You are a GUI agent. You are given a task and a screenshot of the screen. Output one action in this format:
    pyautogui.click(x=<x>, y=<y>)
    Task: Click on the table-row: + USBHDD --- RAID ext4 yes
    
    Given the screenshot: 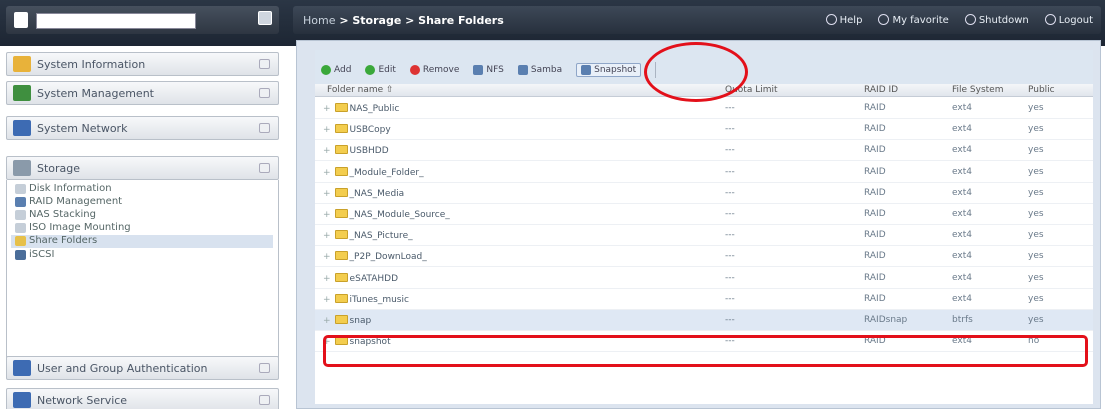 What is the action you would take?
    pyautogui.click(x=704, y=151)
    